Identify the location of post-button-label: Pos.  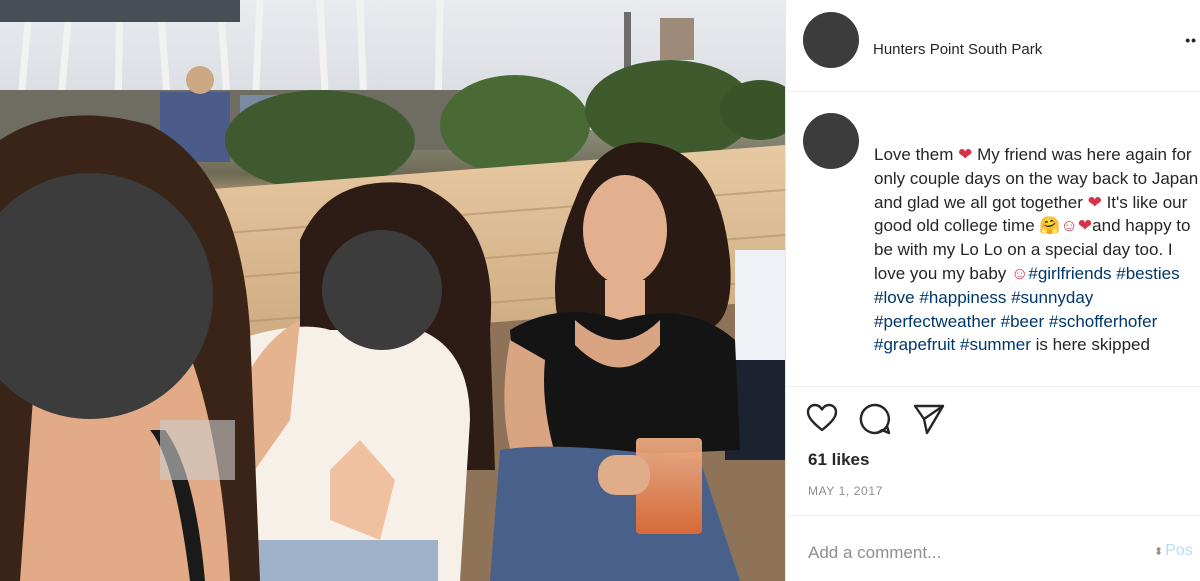
(1179, 550).